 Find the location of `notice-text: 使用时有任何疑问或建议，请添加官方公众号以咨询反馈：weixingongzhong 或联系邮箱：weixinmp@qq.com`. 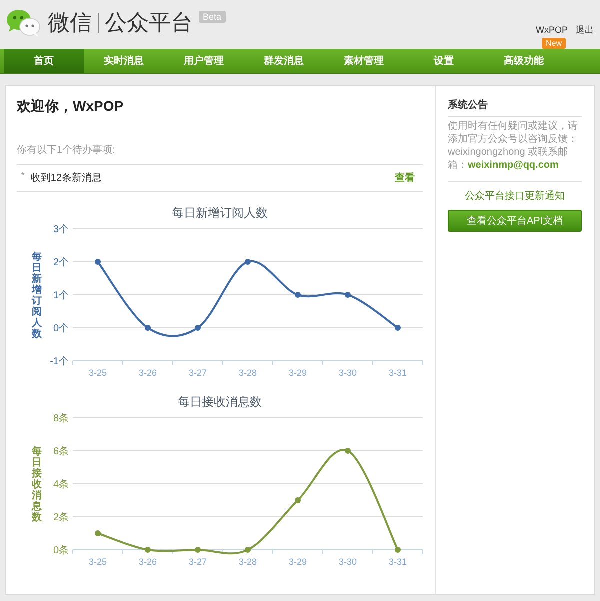

notice-text: 使用时有任何疑问或建议，请添加官方公众号以咨询反馈：weixingongzhong 或联系邮箱：weixinmp@qq.com is located at coordinates (515, 151).